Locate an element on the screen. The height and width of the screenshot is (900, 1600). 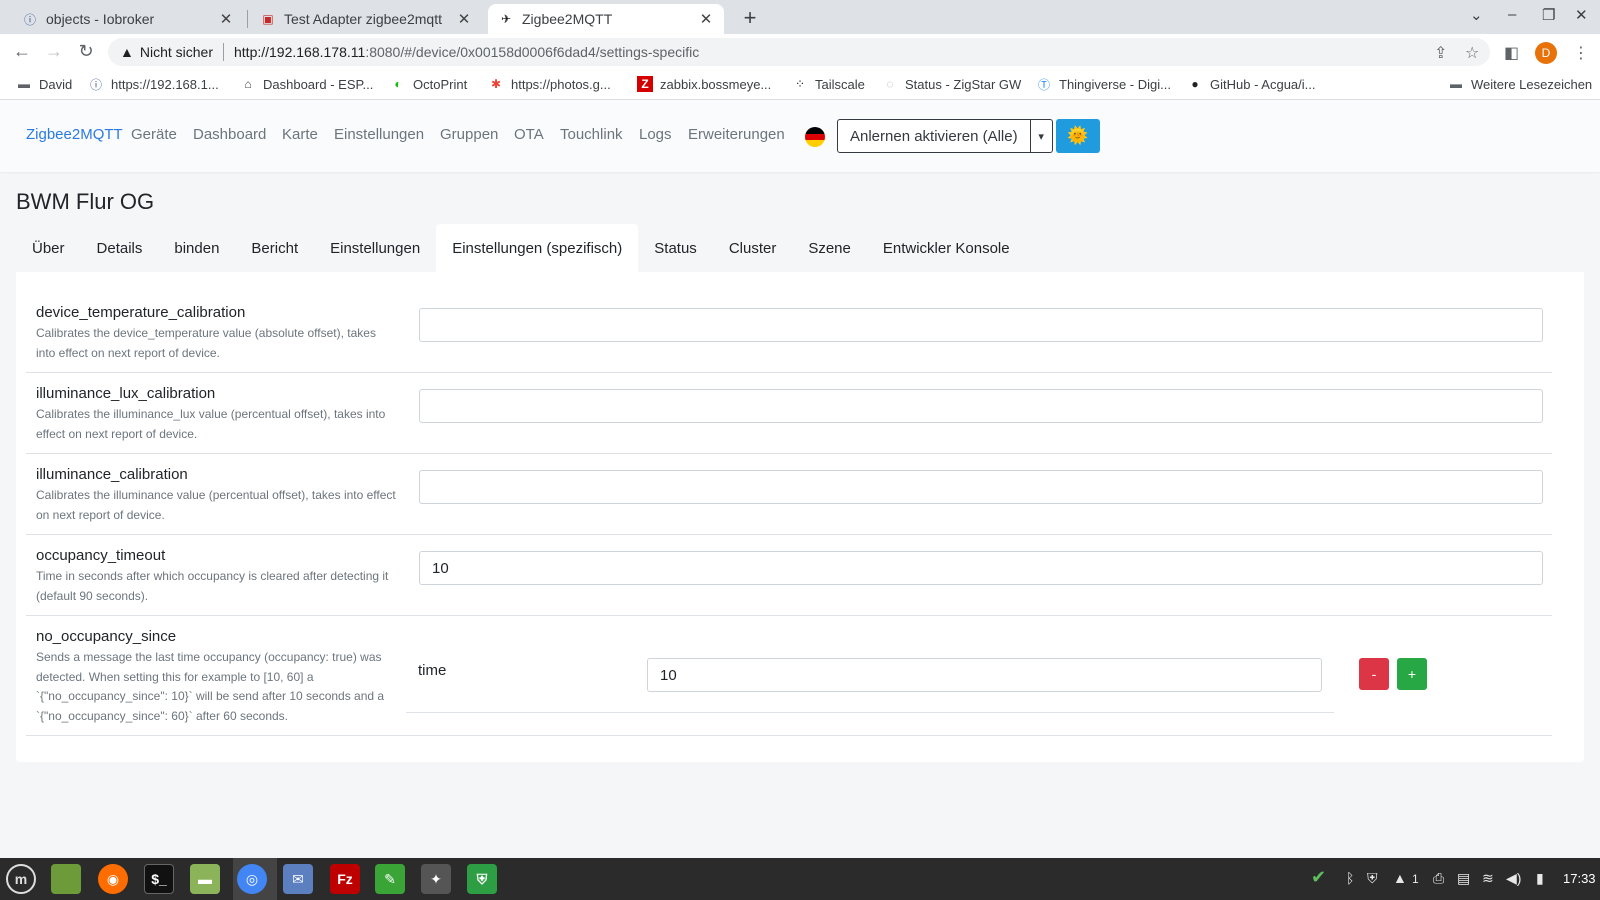
update-check-icon: ✔ is located at coordinates (1318, 877).